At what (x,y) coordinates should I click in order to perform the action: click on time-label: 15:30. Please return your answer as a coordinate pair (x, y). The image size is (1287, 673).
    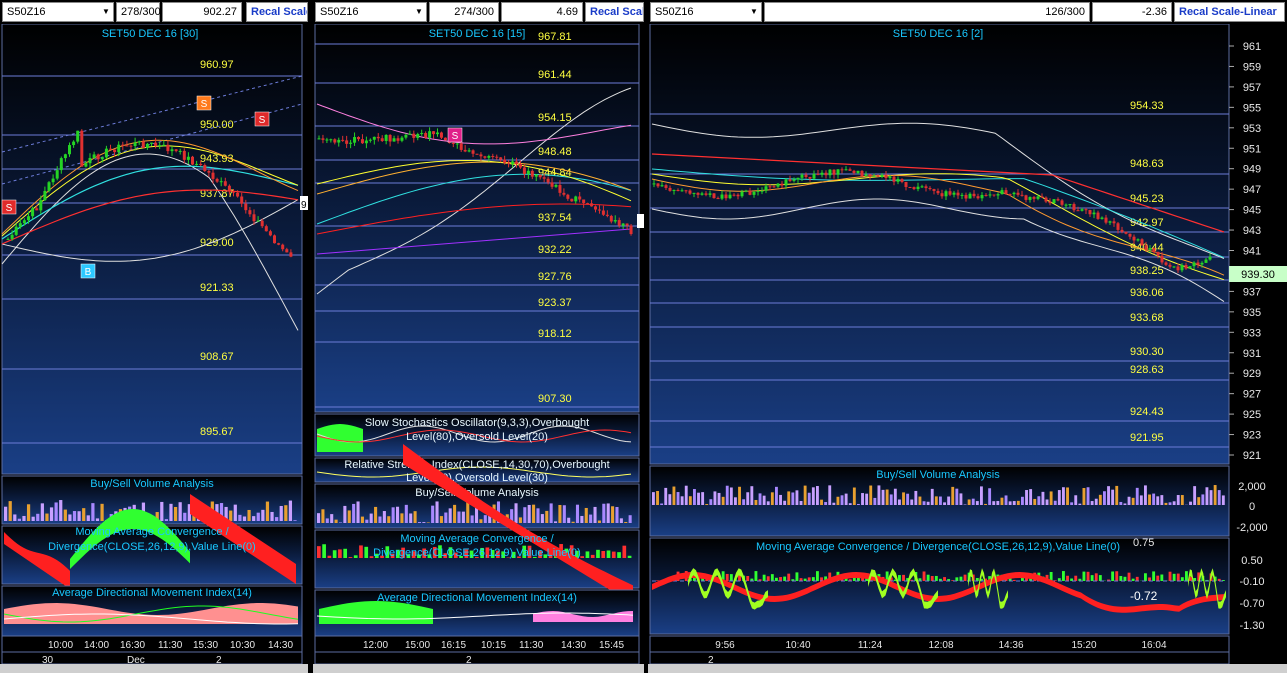
    Looking at the image, I should click on (205, 645).